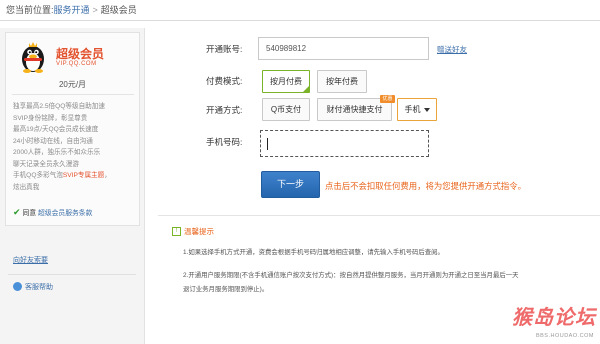 This screenshot has height=344, width=600. What do you see at coordinates (107, 175) in the screenshot?
I see `feature-theme-suffix: ，` at bounding box center [107, 175].